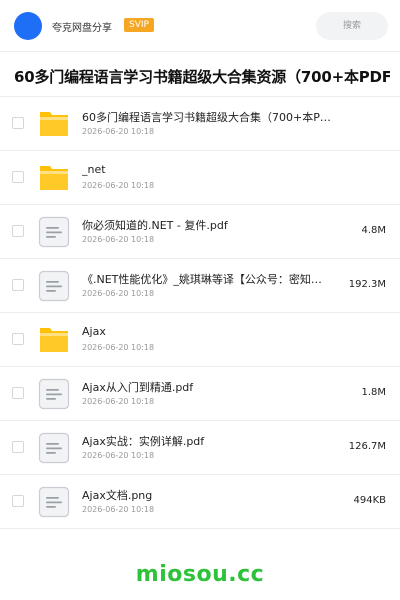 This screenshot has width=400, height=600. What do you see at coordinates (117, 495) in the screenshot?
I see `file-name: Ajax文档.png` at bounding box center [117, 495].